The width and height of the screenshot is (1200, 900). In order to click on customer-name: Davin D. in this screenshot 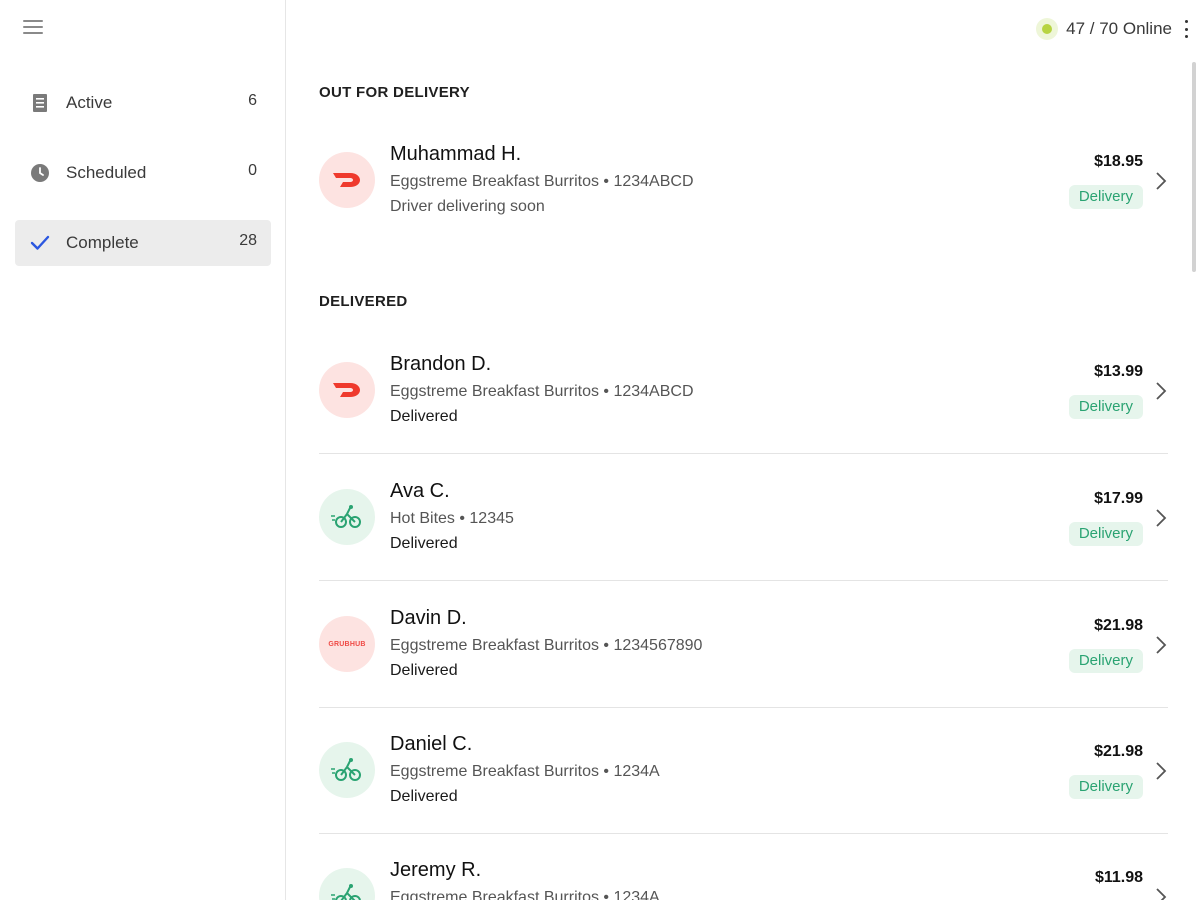, I will do `click(428, 618)`.